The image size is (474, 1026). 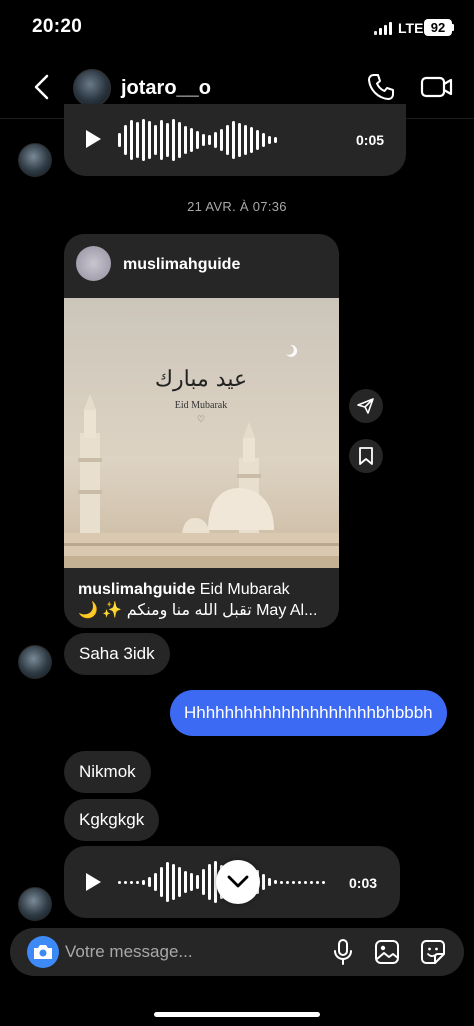 What do you see at coordinates (242, 589) in the screenshot?
I see `caption-text: Eid Mubarak` at bounding box center [242, 589].